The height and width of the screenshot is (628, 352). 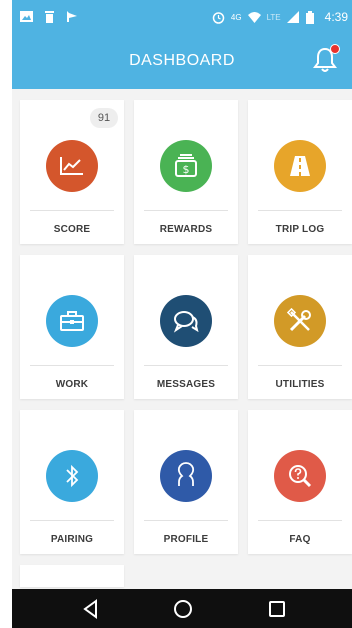 What do you see at coordinates (72, 229) in the screenshot?
I see `tile-label: SCORE` at bounding box center [72, 229].